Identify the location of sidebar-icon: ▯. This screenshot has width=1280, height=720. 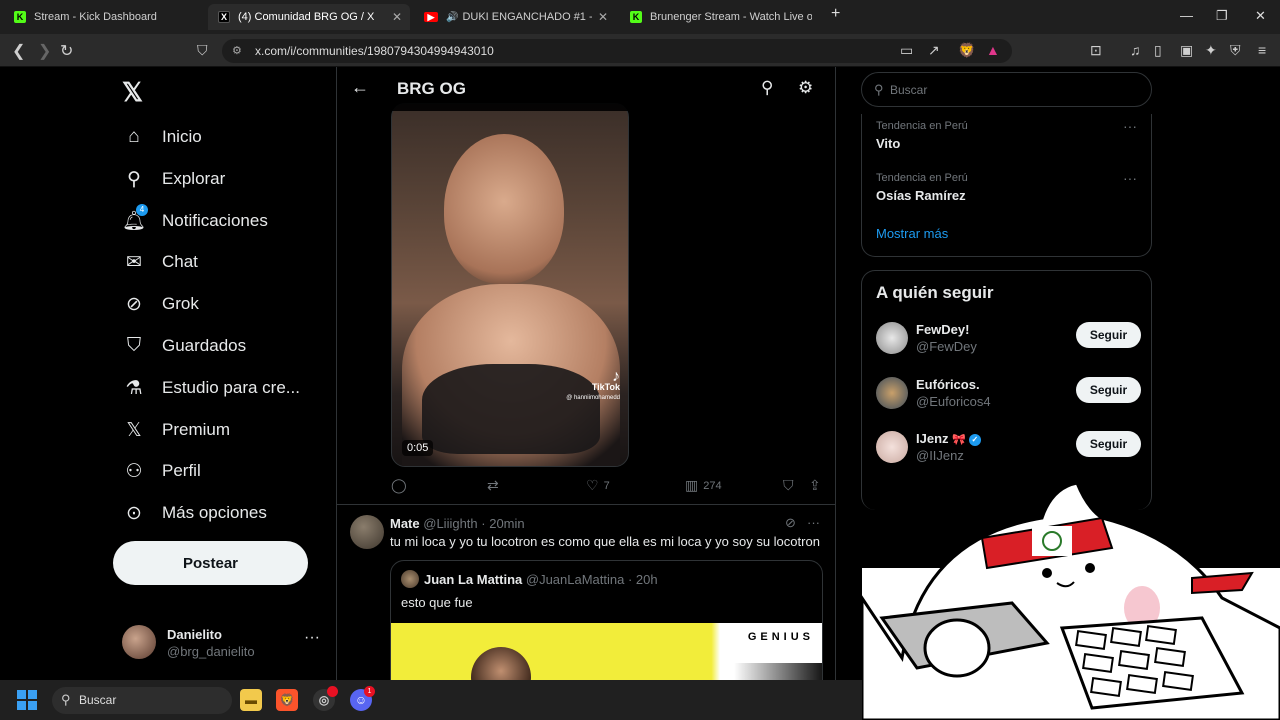
(1158, 50).